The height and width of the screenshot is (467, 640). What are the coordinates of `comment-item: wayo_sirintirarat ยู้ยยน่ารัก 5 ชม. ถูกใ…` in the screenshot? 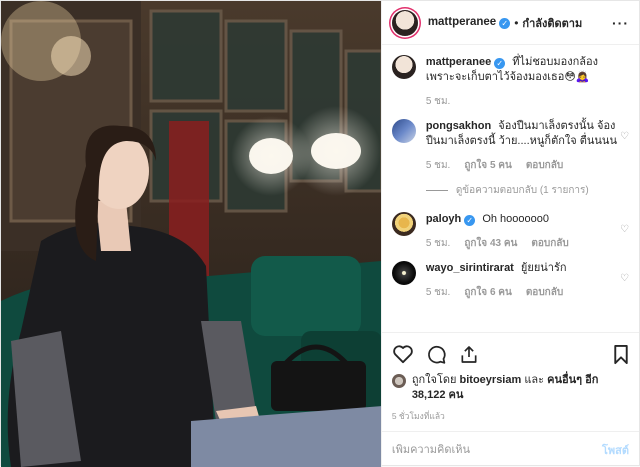 It's located at (510, 280).